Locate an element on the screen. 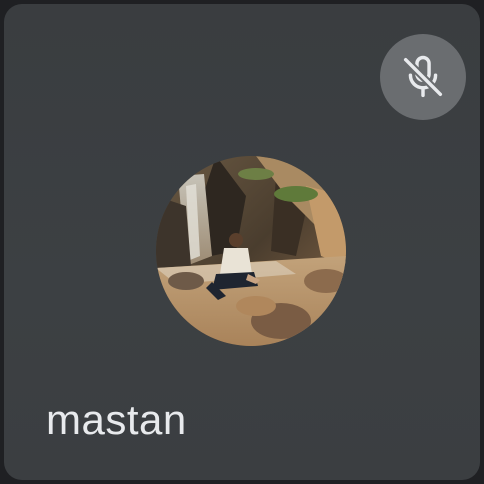  mic-off-icon is located at coordinates (423, 77).